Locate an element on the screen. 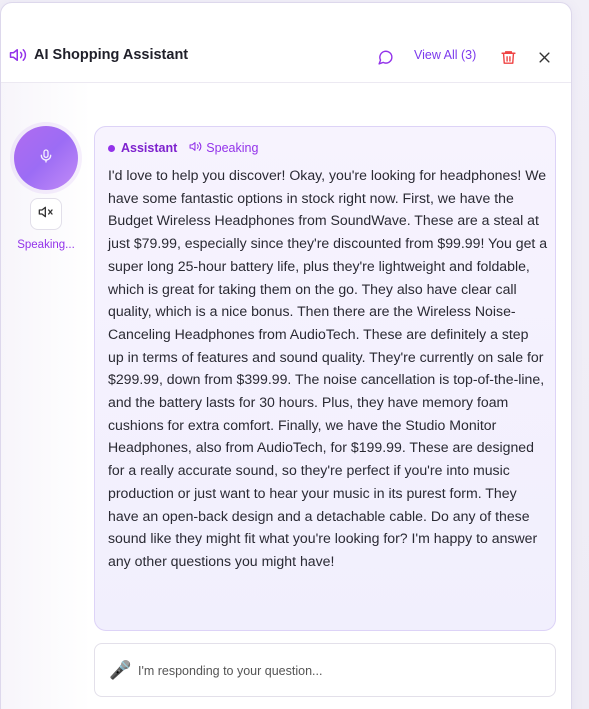  mute-button is located at coordinates (46, 214).